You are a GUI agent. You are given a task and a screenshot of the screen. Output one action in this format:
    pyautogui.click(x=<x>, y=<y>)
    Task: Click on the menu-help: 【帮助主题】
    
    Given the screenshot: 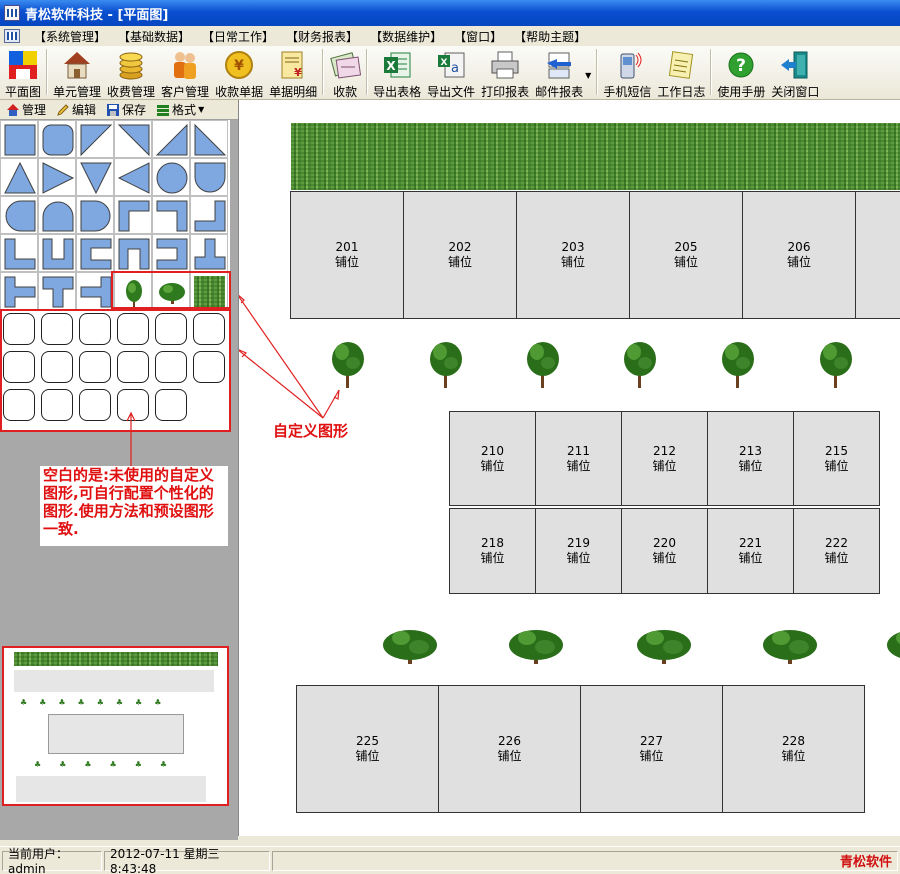 What is the action you would take?
    pyautogui.click(x=550, y=36)
    